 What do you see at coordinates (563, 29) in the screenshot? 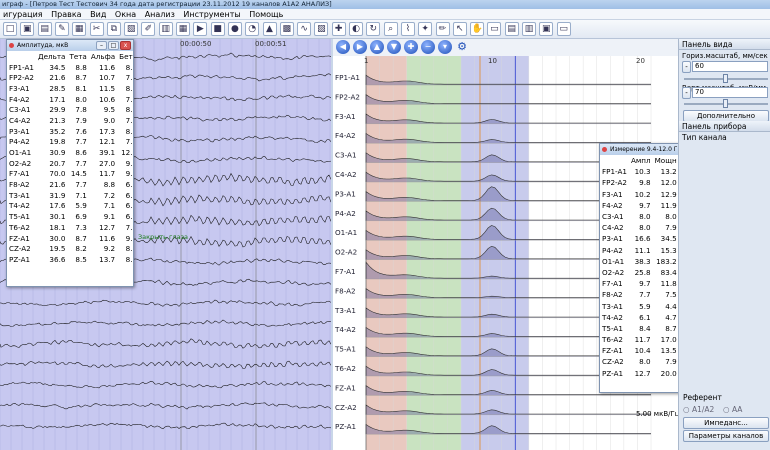
I see `window2-icon: ▭` at bounding box center [563, 29].